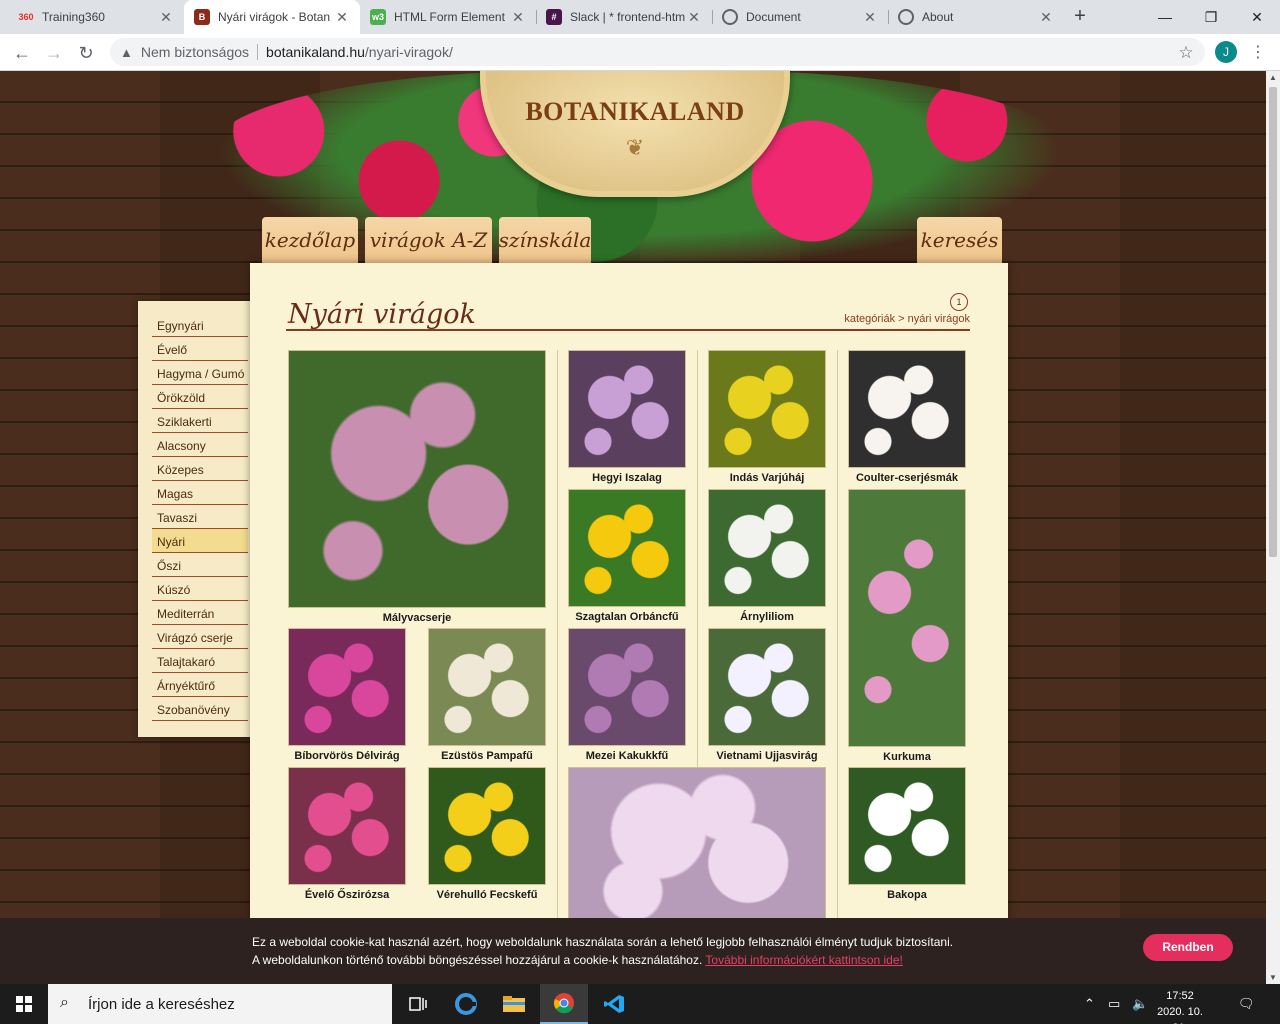 The image size is (1280, 1024). I want to click on plant-card: Évelő Őszirózsa, so click(347, 835).